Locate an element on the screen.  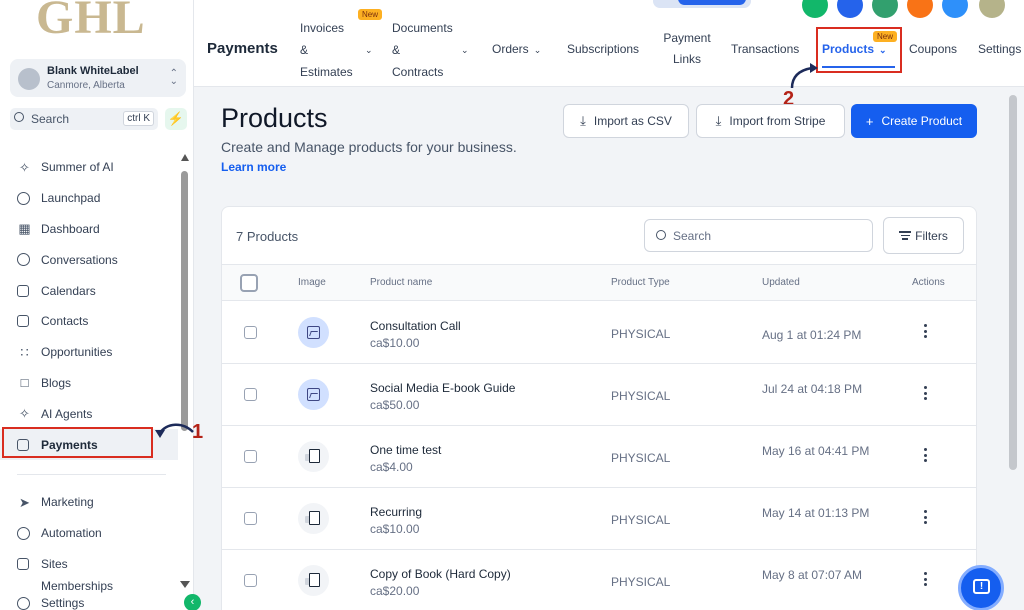
apps-icon is located at coordinates (955, 9).